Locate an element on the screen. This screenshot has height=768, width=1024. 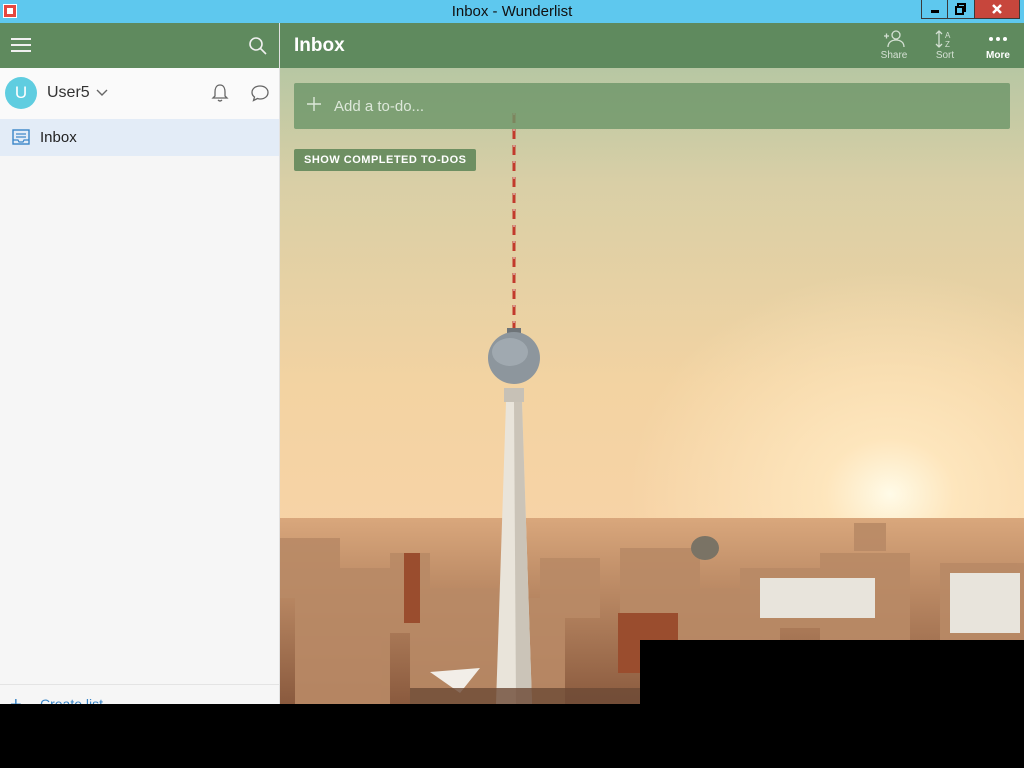
add-todo-bar is located at coordinates (652, 106).